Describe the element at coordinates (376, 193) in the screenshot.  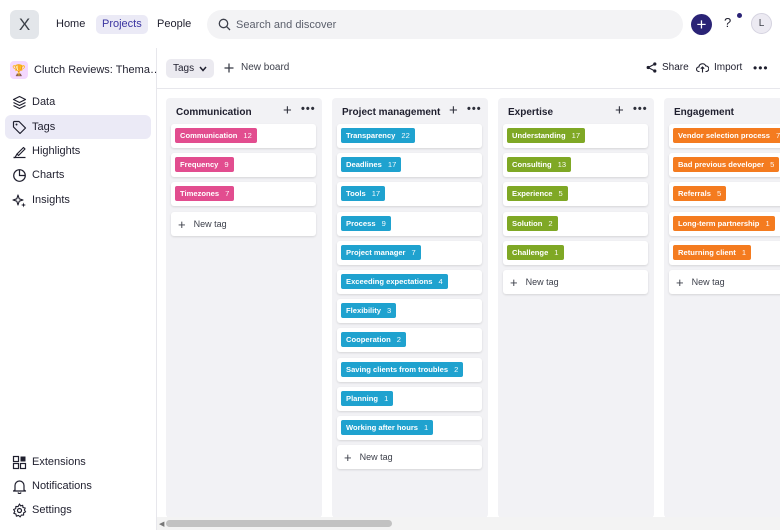
I see `tag-count: 17` at that location.